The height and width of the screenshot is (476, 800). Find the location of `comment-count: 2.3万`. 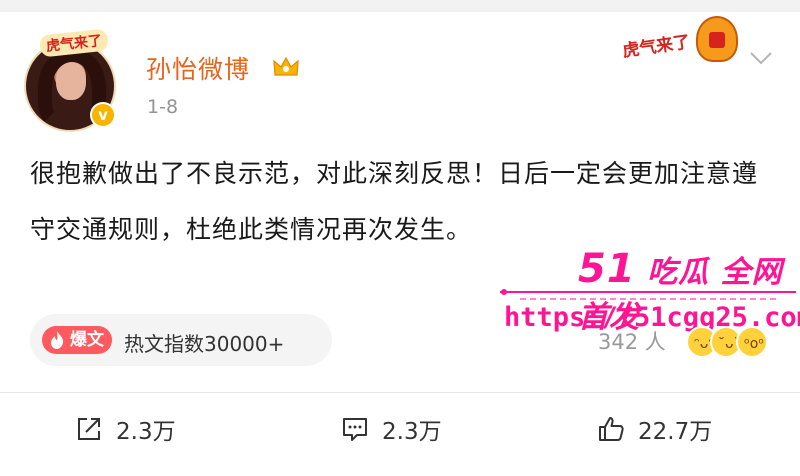

comment-count: 2.3万 is located at coordinates (412, 432).